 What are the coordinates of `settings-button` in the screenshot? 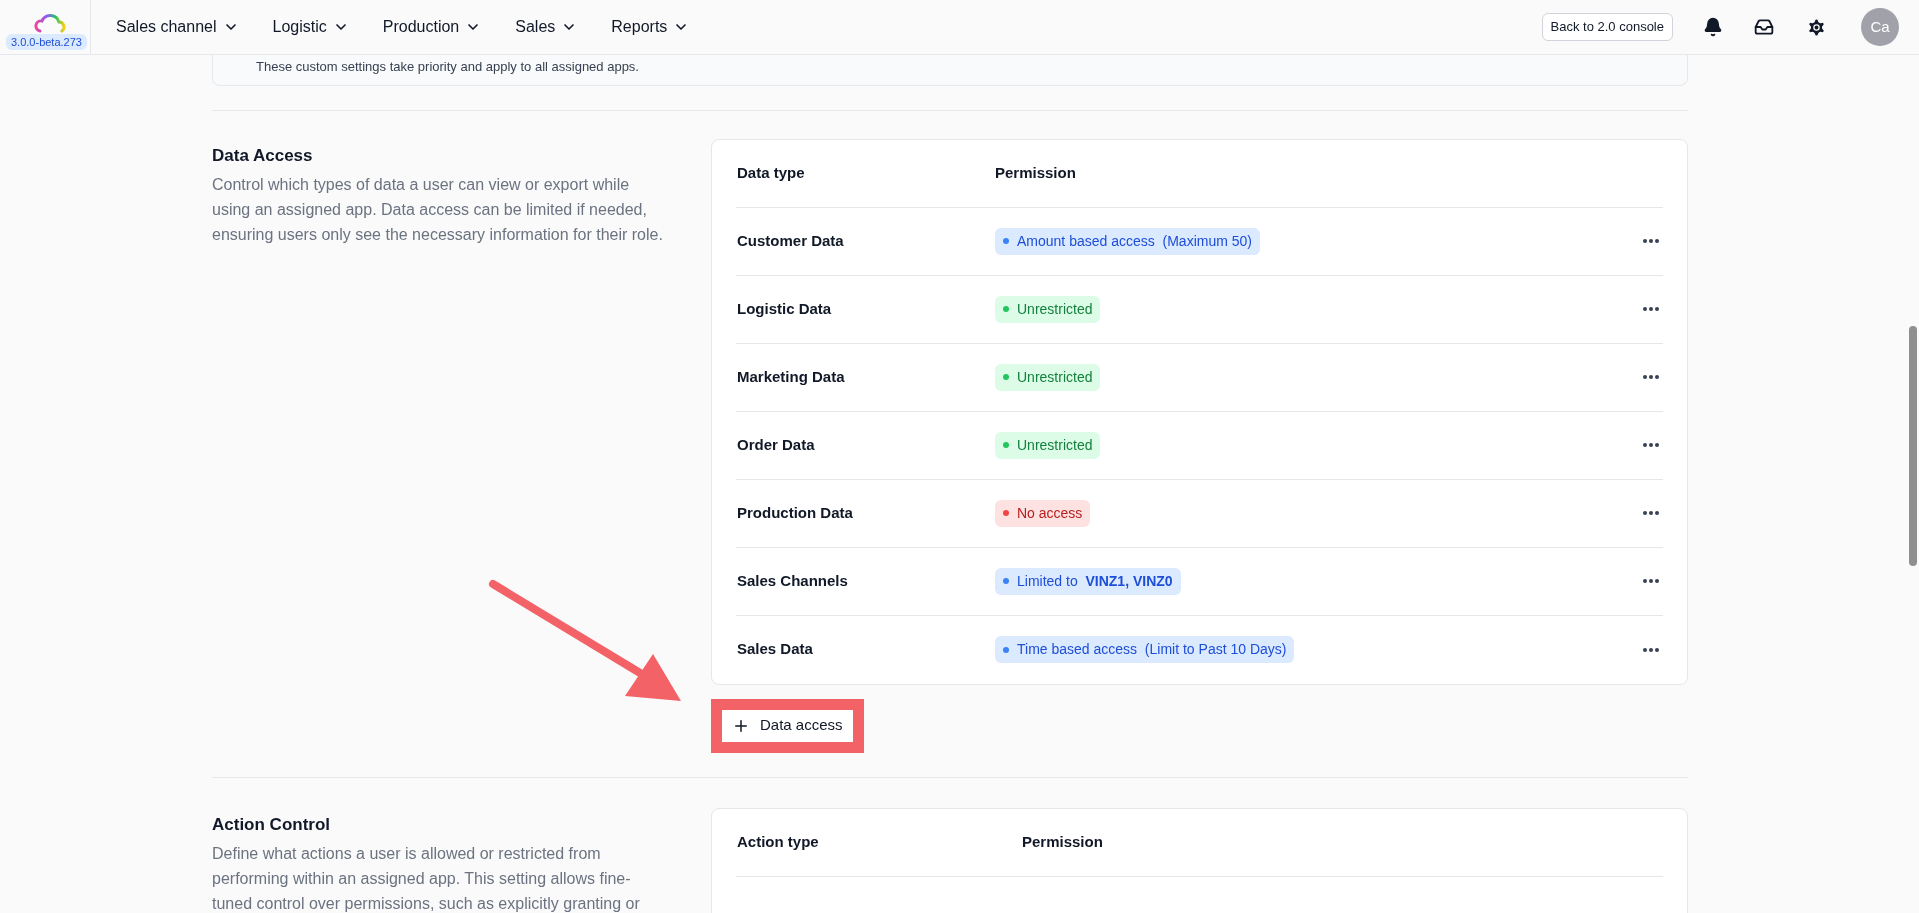 It's located at (1816, 27).